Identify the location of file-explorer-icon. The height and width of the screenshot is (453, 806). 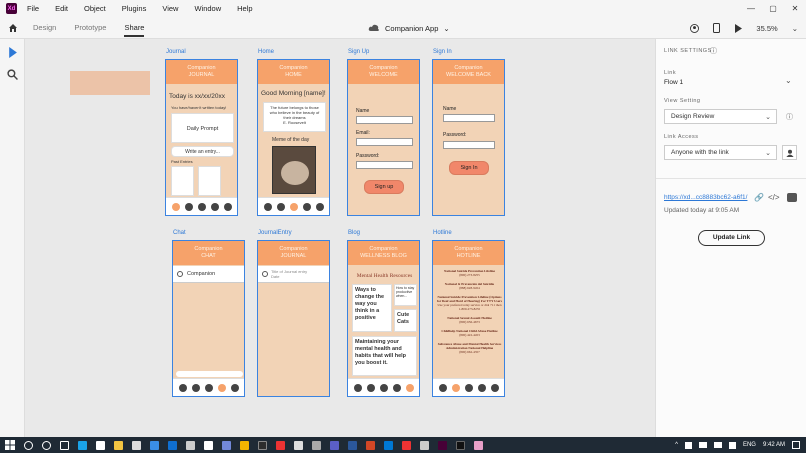
(118, 445).